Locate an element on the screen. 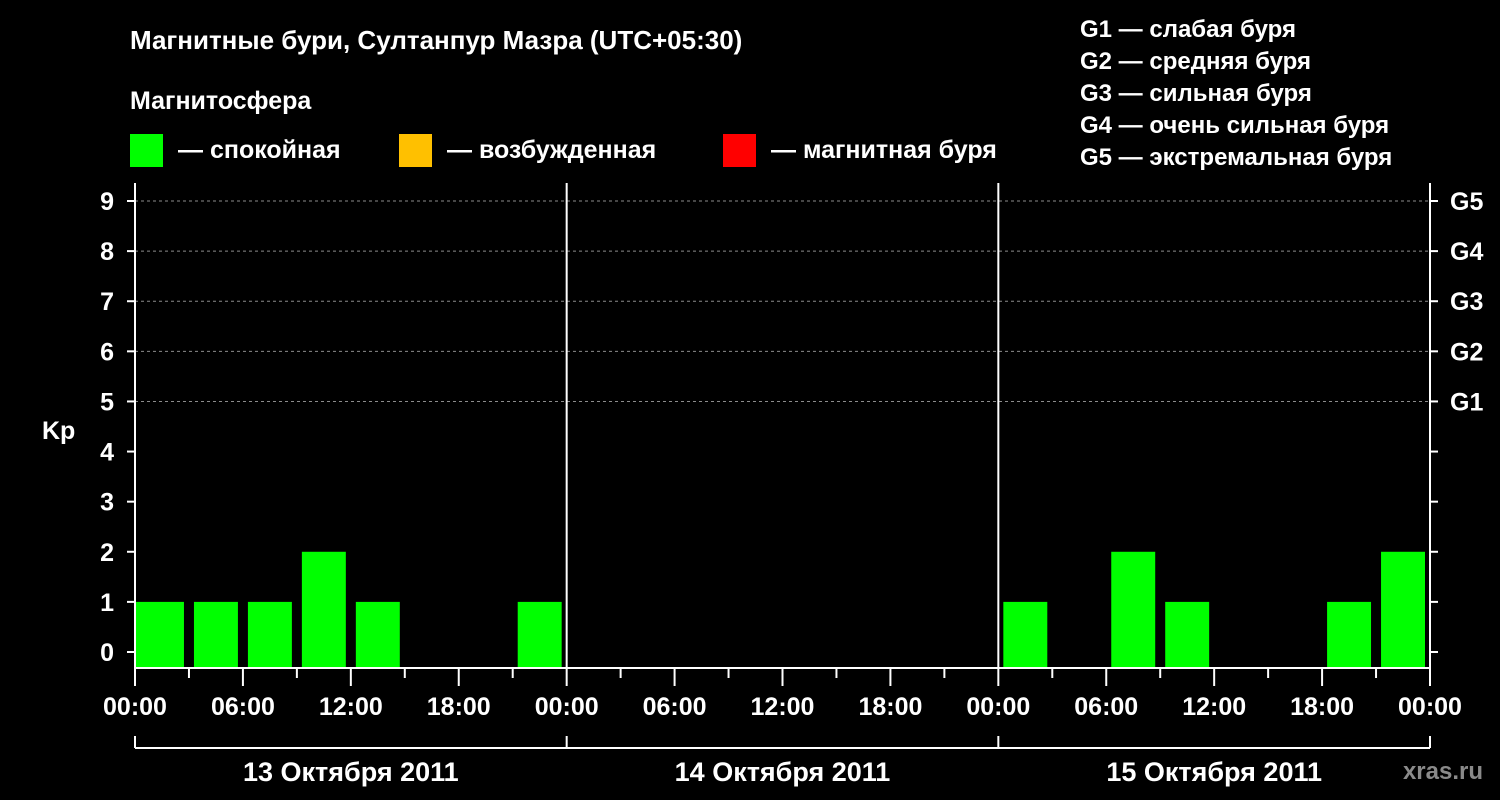 The height and width of the screenshot is (800, 1500). legend-swatch-quiet is located at coordinates (146, 150).